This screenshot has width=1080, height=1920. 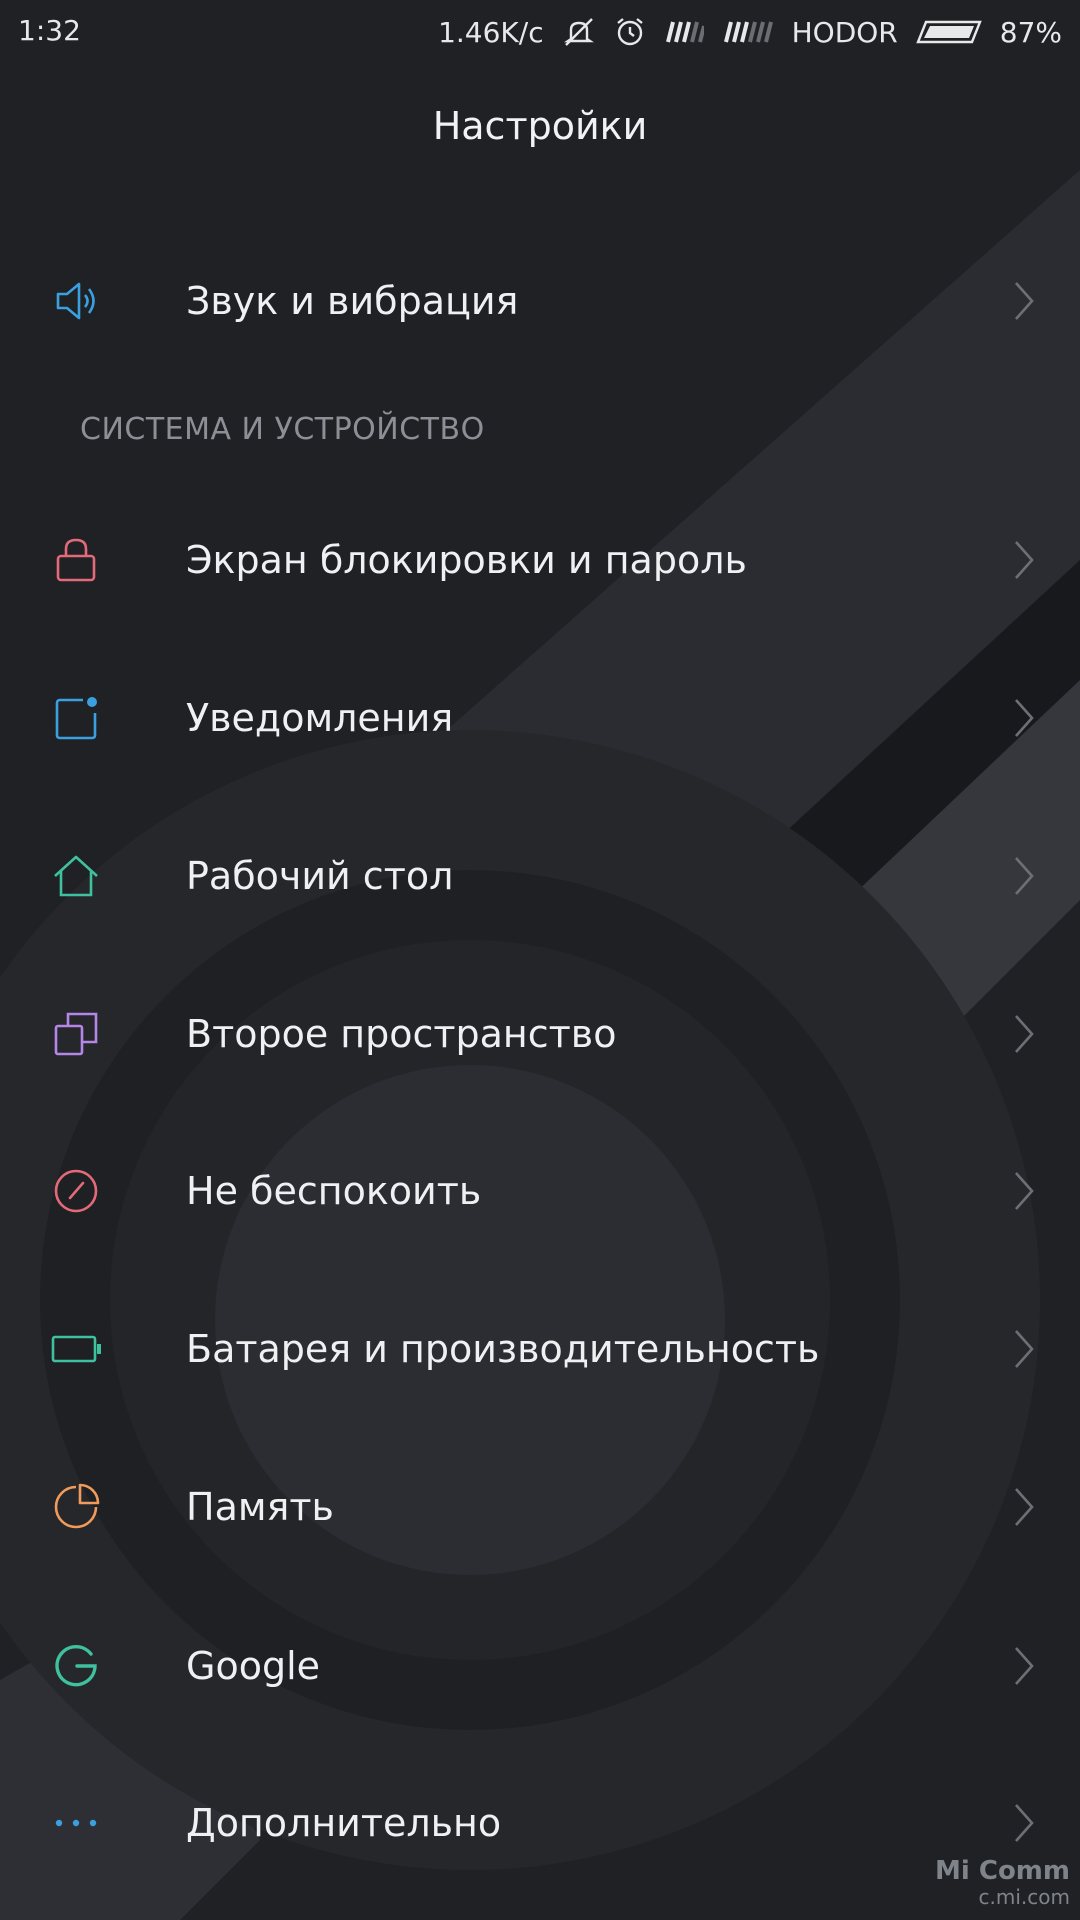 What do you see at coordinates (253, 1666) in the screenshot?
I see `settings-item-label: Google` at bounding box center [253, 1666].